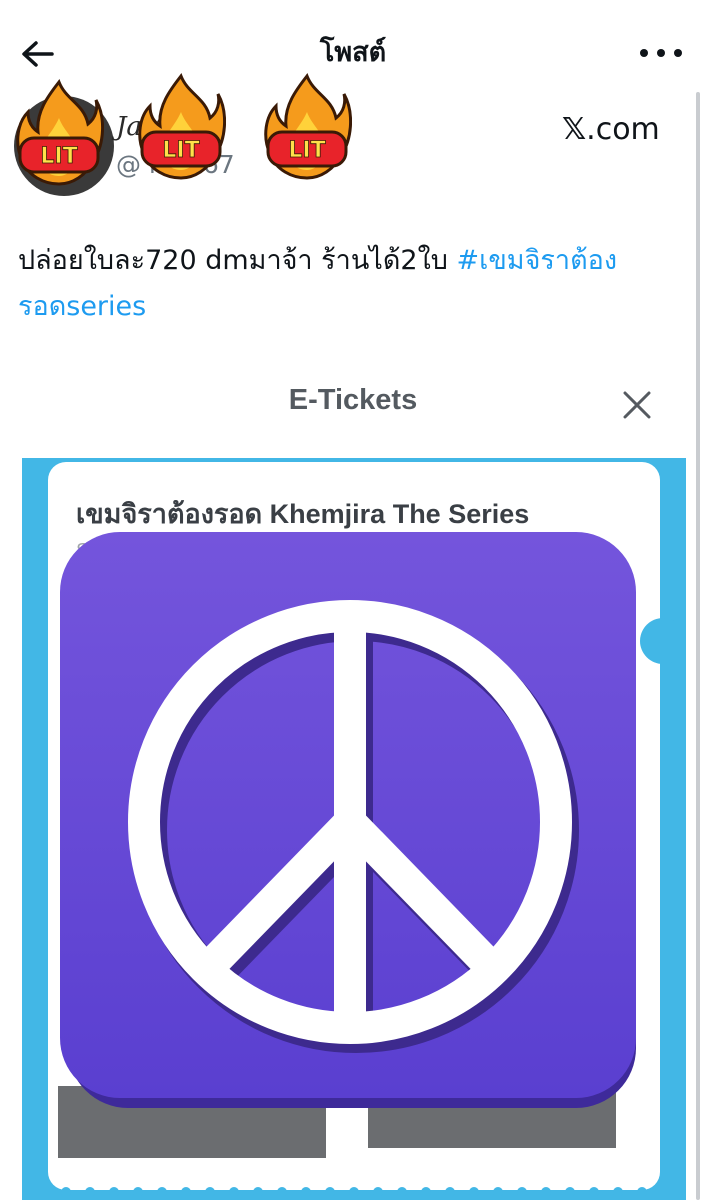 The height and width of the screenshot is (1200, 706). I want to click on eticket-header: E-Tickets, so click(353, 400).